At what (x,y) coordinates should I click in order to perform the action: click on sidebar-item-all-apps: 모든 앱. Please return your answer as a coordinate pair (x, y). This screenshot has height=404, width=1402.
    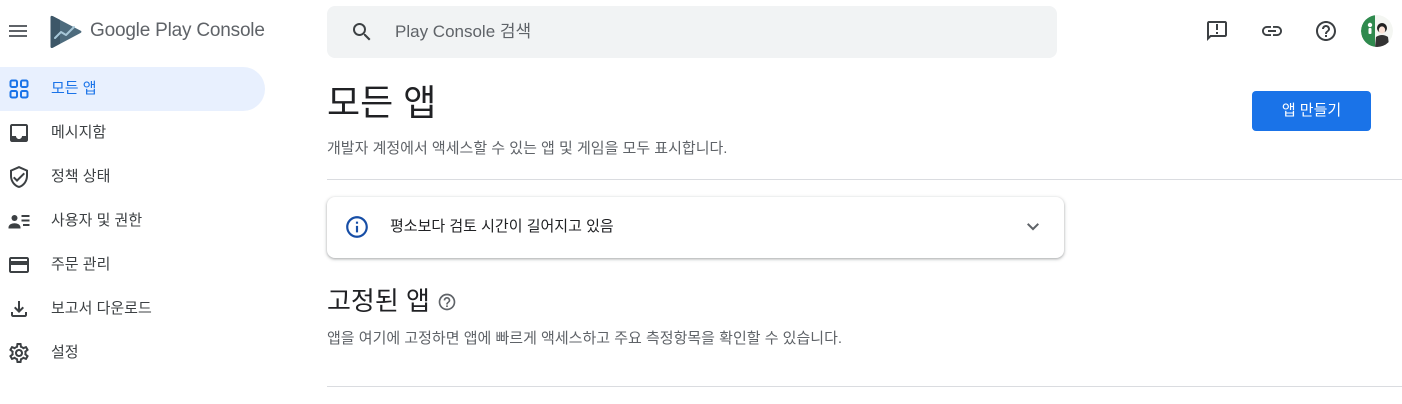
    Looking at the image, I should click on (132, 89).